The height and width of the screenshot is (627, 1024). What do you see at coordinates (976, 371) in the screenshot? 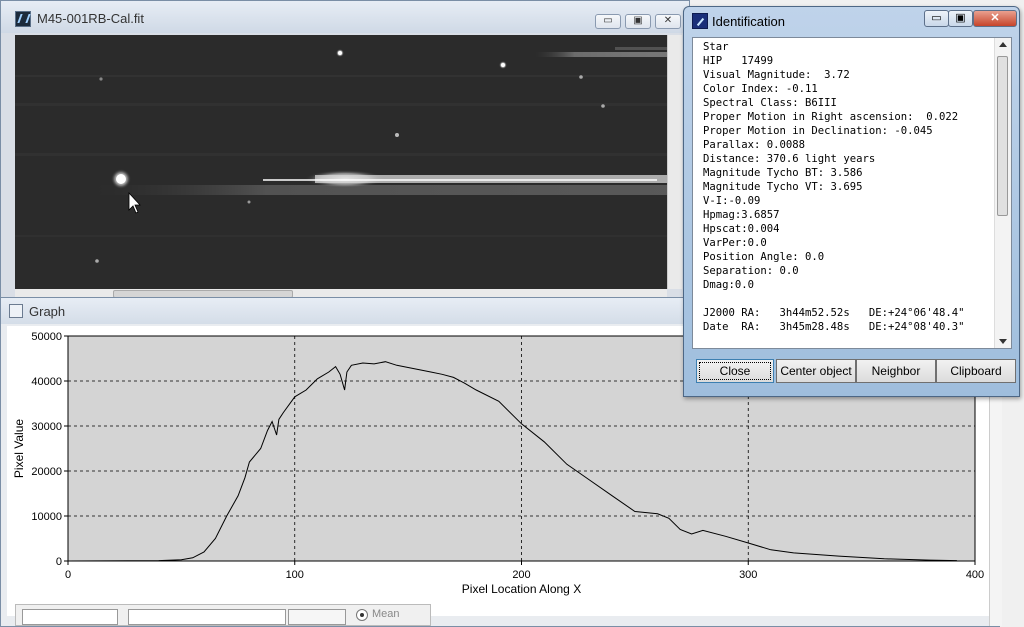
I see `clipboard-button: Clipboard` at bounding box center [976, 371].